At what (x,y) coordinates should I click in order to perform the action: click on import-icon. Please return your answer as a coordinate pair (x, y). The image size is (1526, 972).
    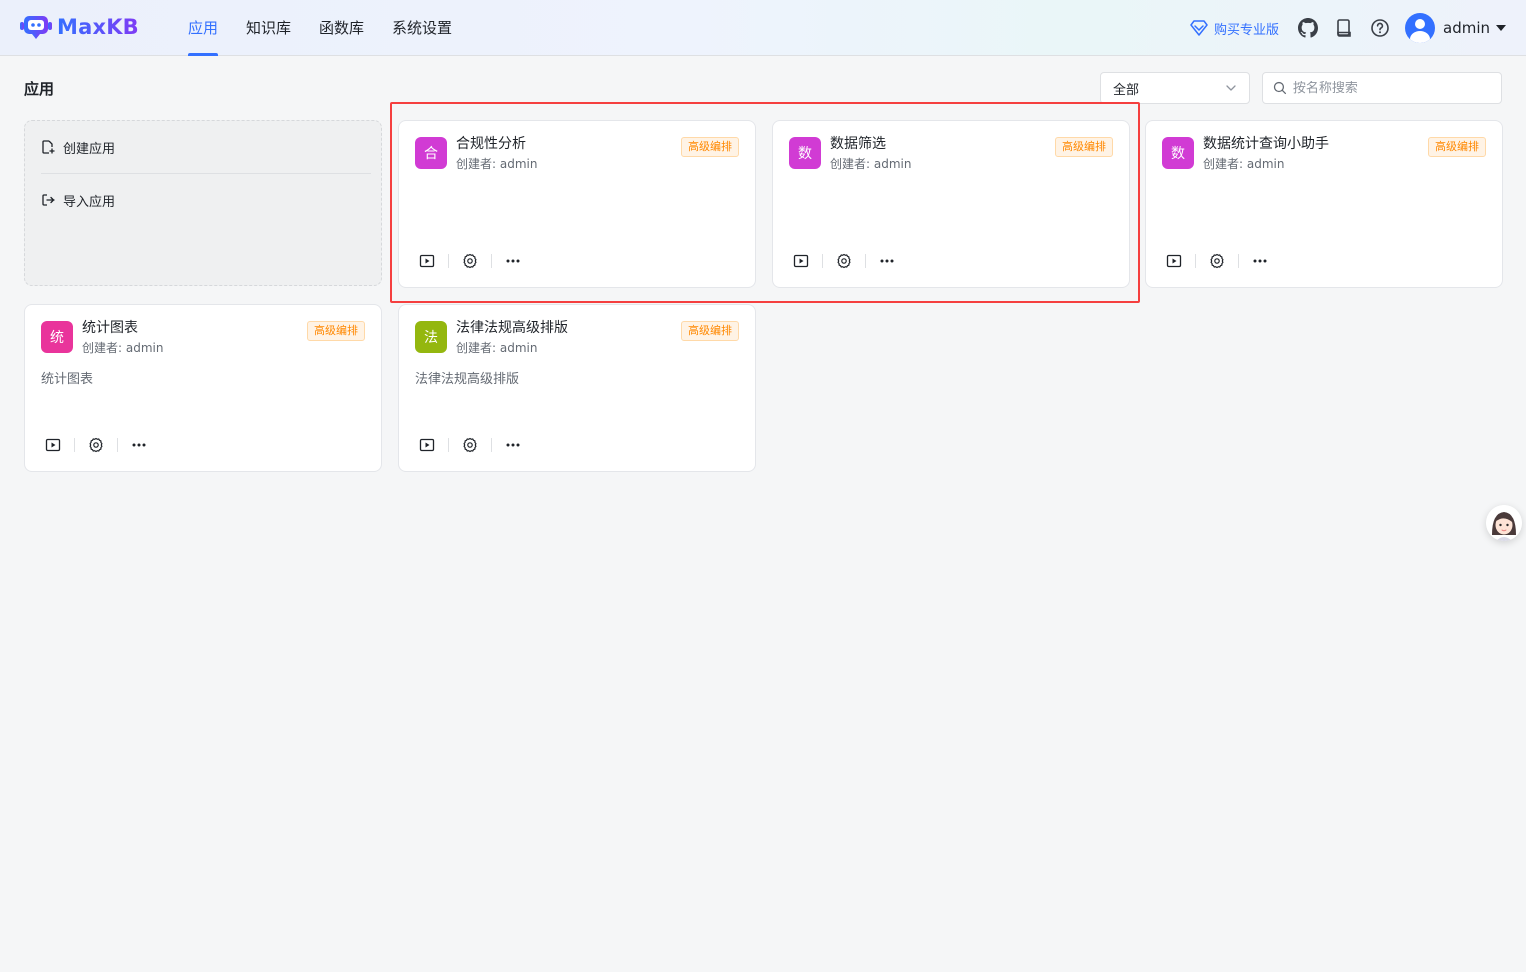
    Looking at the image, I should click on (48, 200).